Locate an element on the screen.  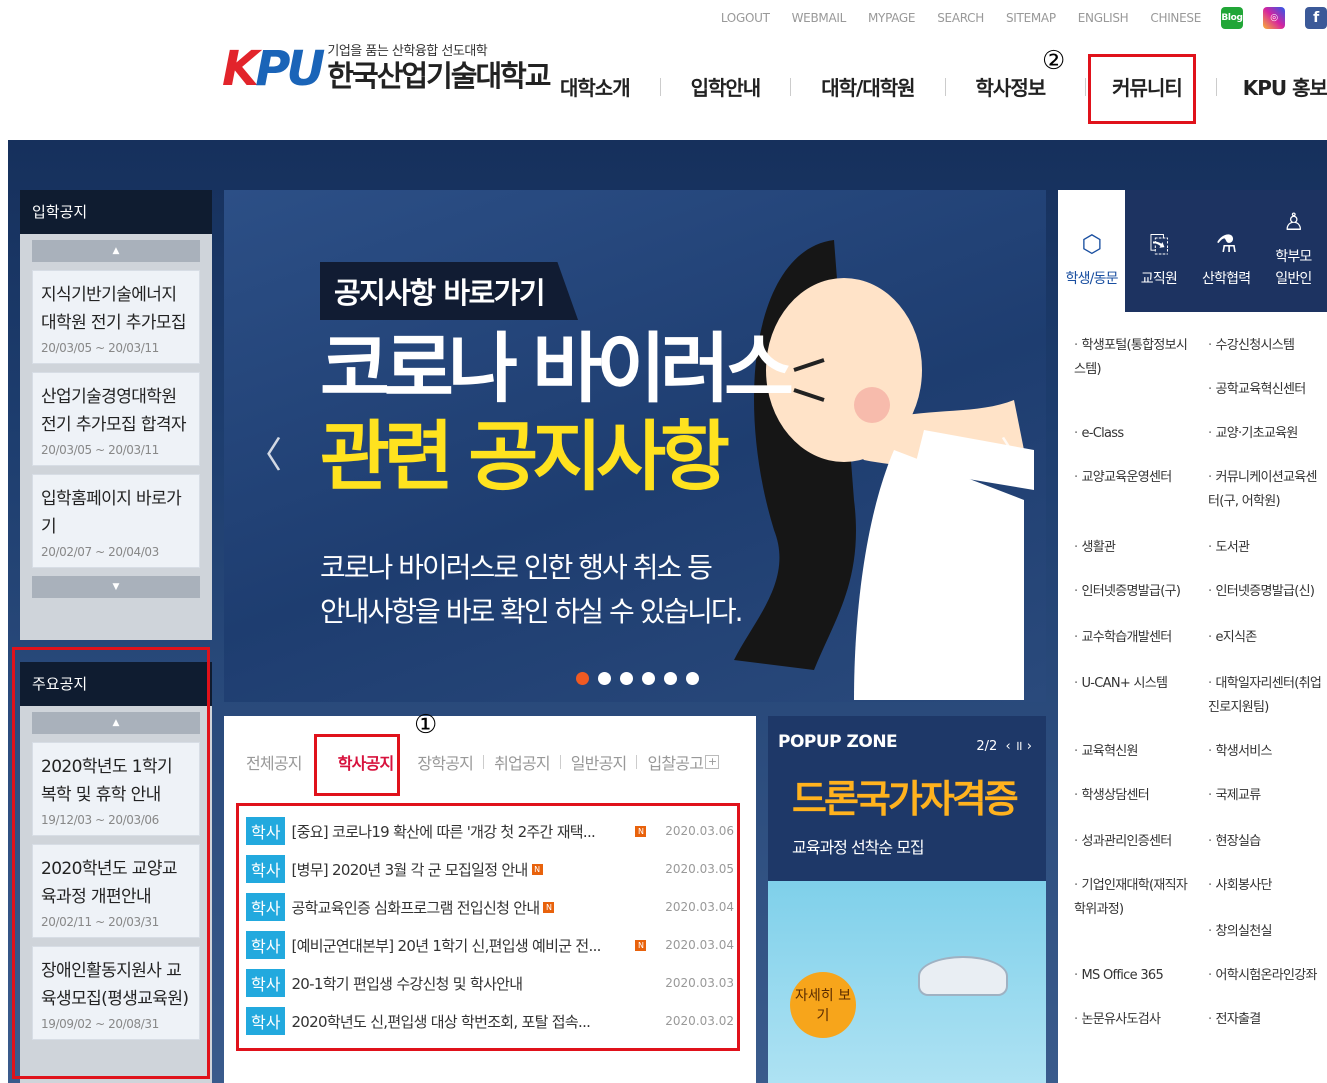
annotation-1: ① is located at coordinates (426, 725).